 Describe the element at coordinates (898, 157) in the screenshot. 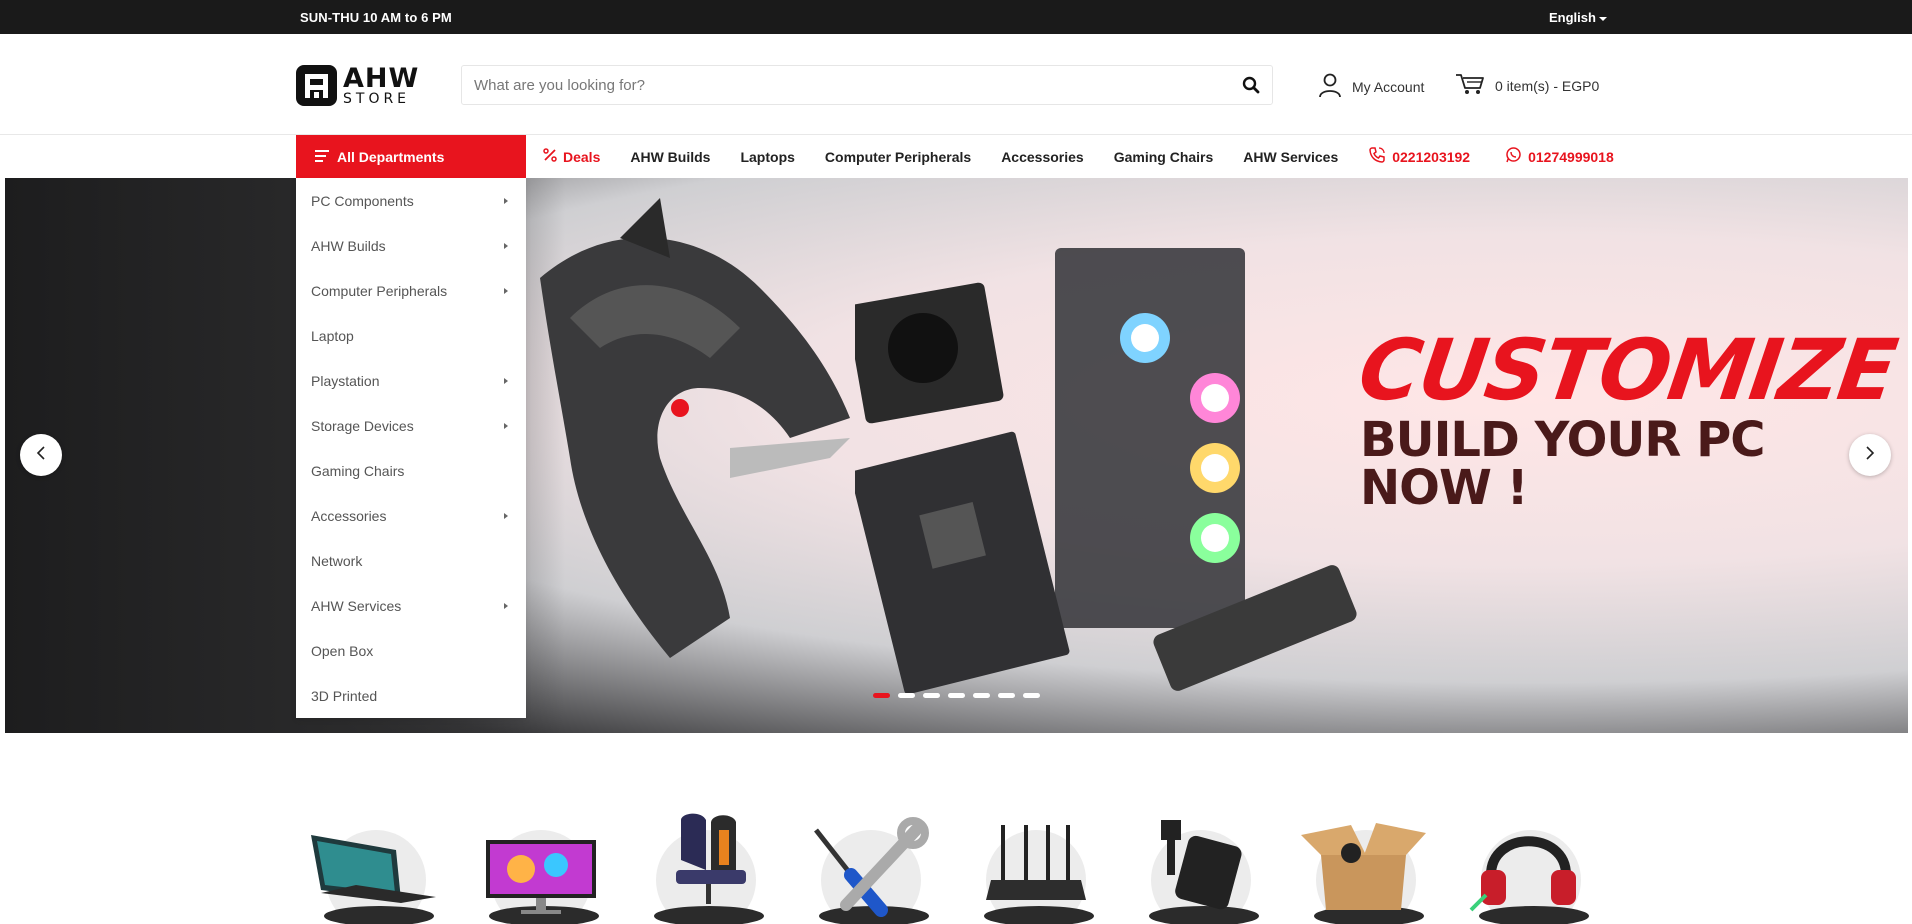

I see `nav-link-computer-peripherals: Computer Peripherals` at that location.